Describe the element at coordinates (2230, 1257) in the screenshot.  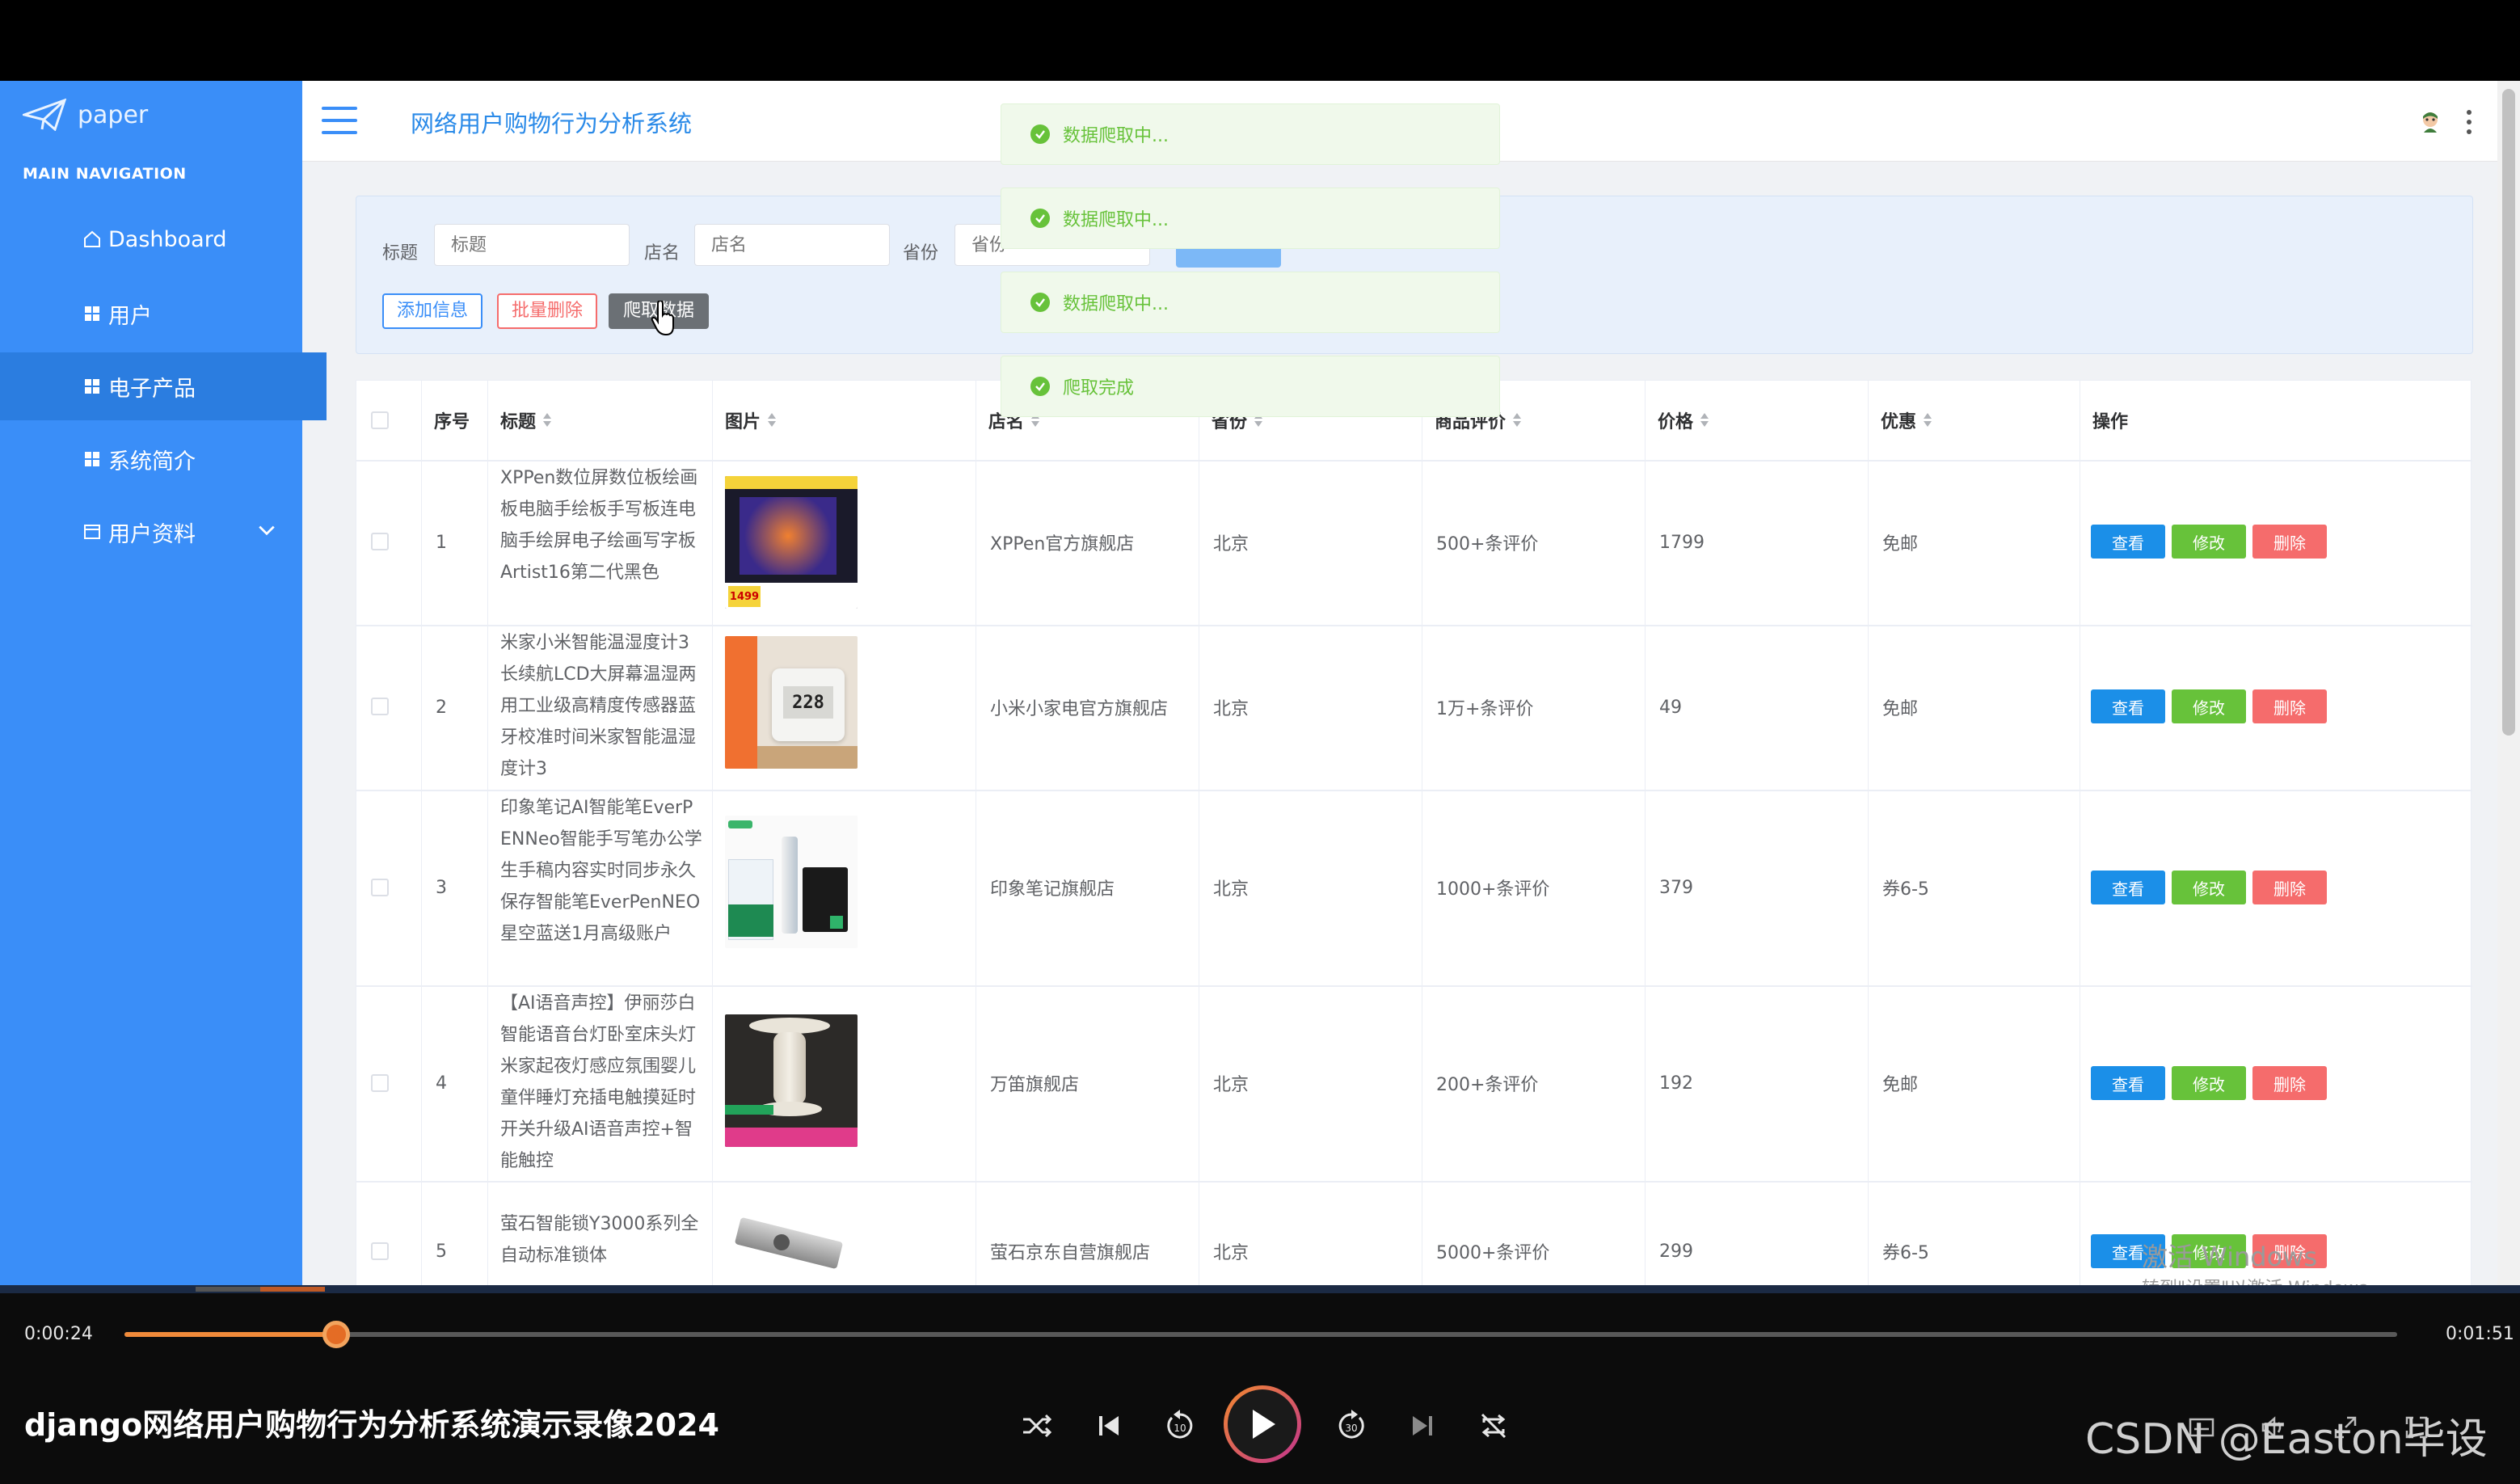
I see `windows-activation-title: 激活 Windows` at that location.